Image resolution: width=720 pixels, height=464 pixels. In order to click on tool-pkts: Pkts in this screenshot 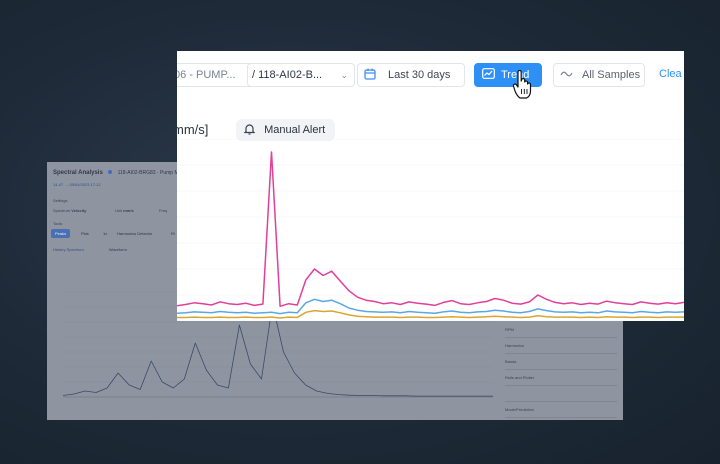, I will do `click(85, 233)`.